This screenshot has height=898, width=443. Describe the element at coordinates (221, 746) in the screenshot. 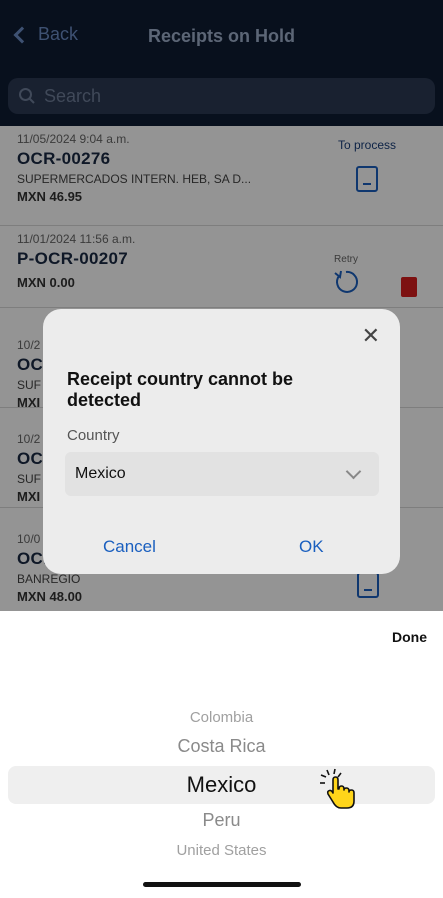

I see `picker-option-costa-rica: Costa Rica` at that location.